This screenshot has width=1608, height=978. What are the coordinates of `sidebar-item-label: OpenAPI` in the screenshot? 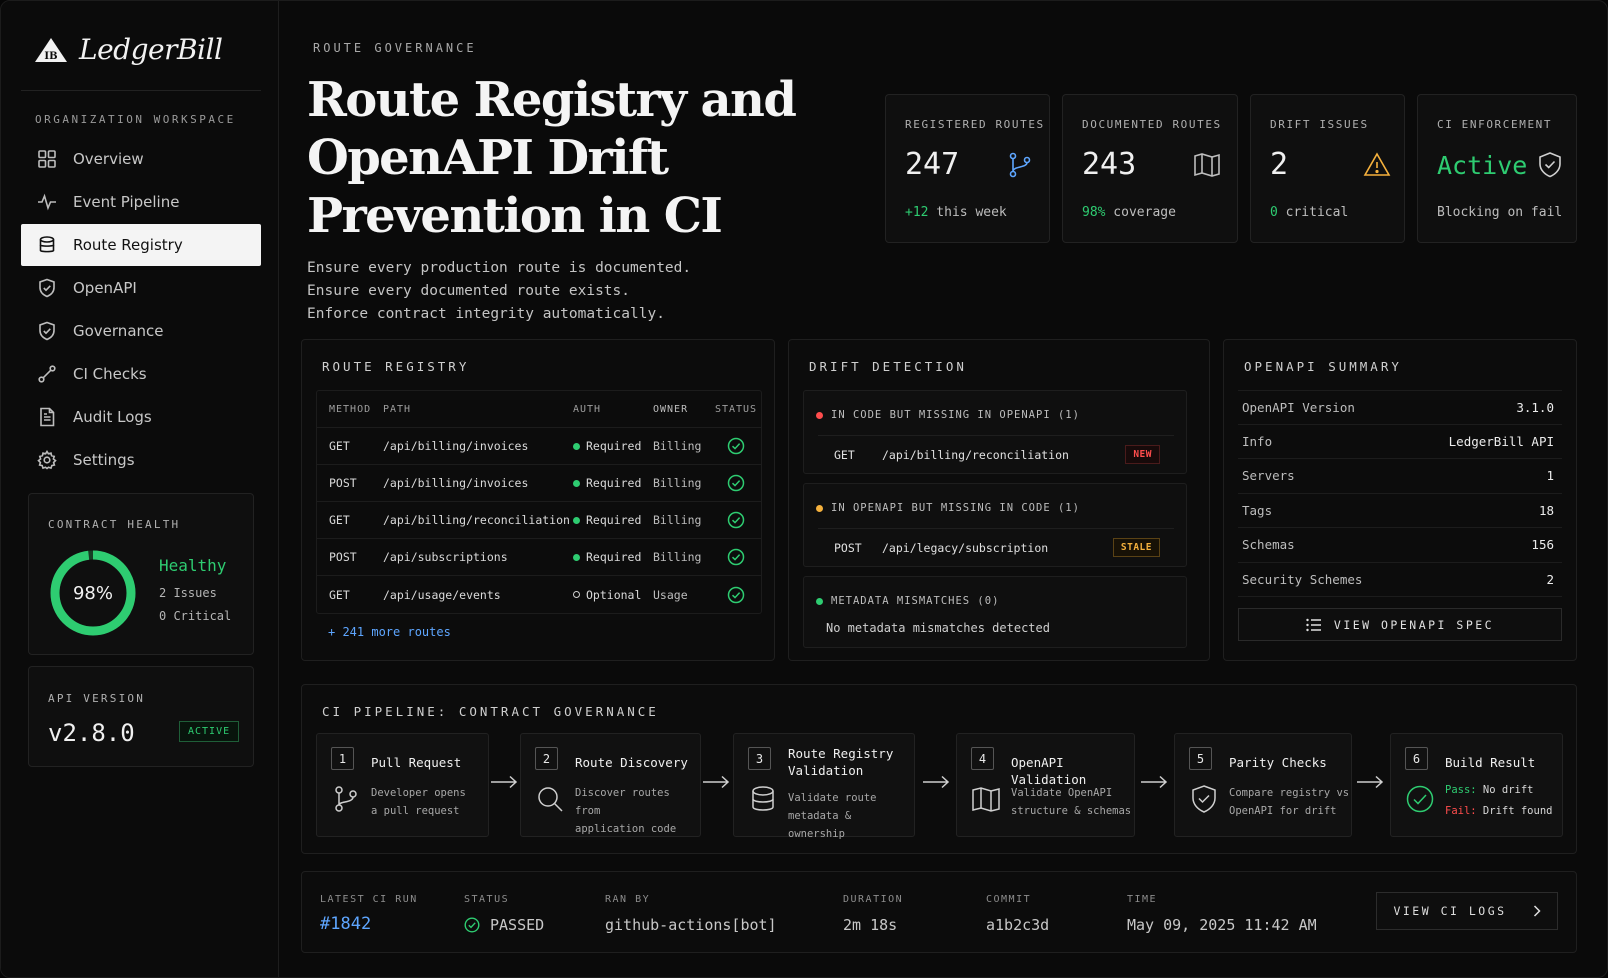 It's located at (105, 288).